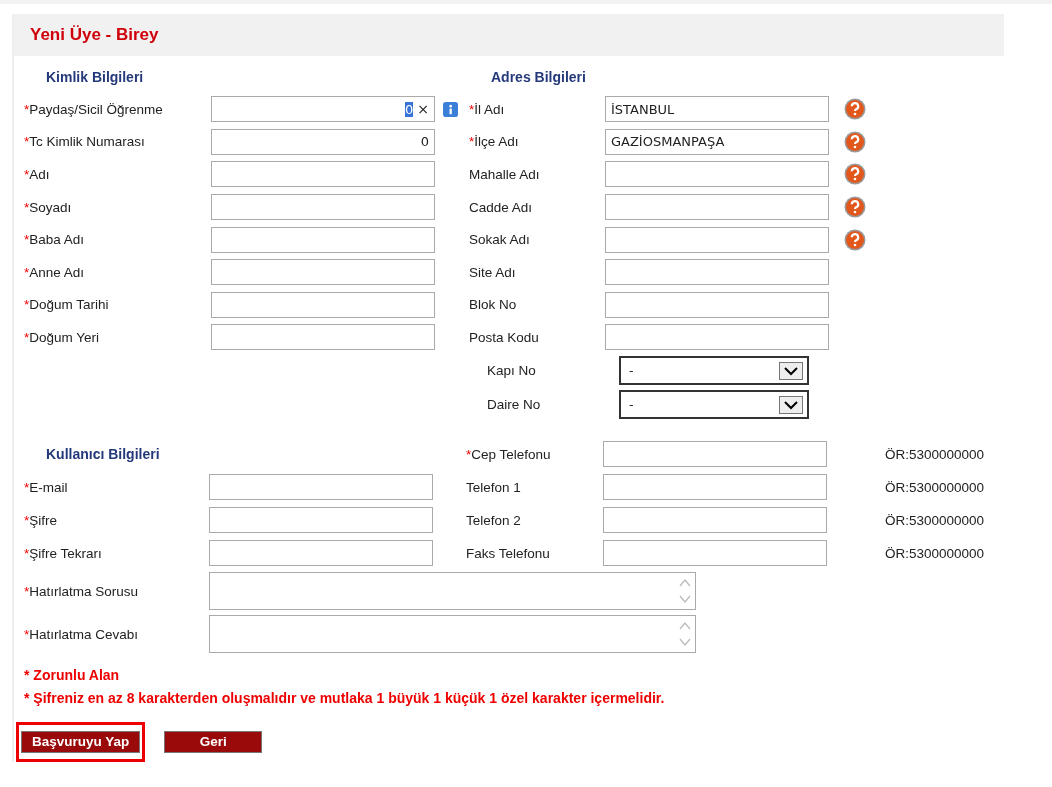 This screenshot has width=1052, height=787. What do you see at coordinates (55, 272) in the screenshot?
I see `field-label: *Anne Adı` at bounding box center [55, 272].